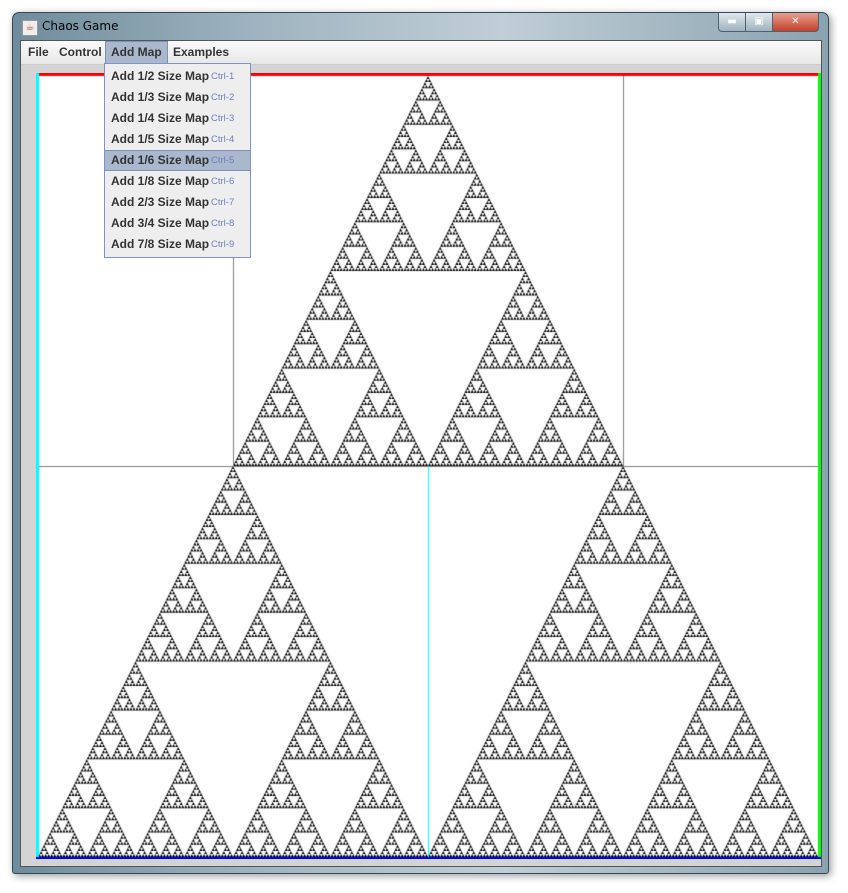 This screenshot has height=893, width=848. I want to click on menu-item-add-map: Add 1/2 Size Map Ctrl-1, so click(177, 76).